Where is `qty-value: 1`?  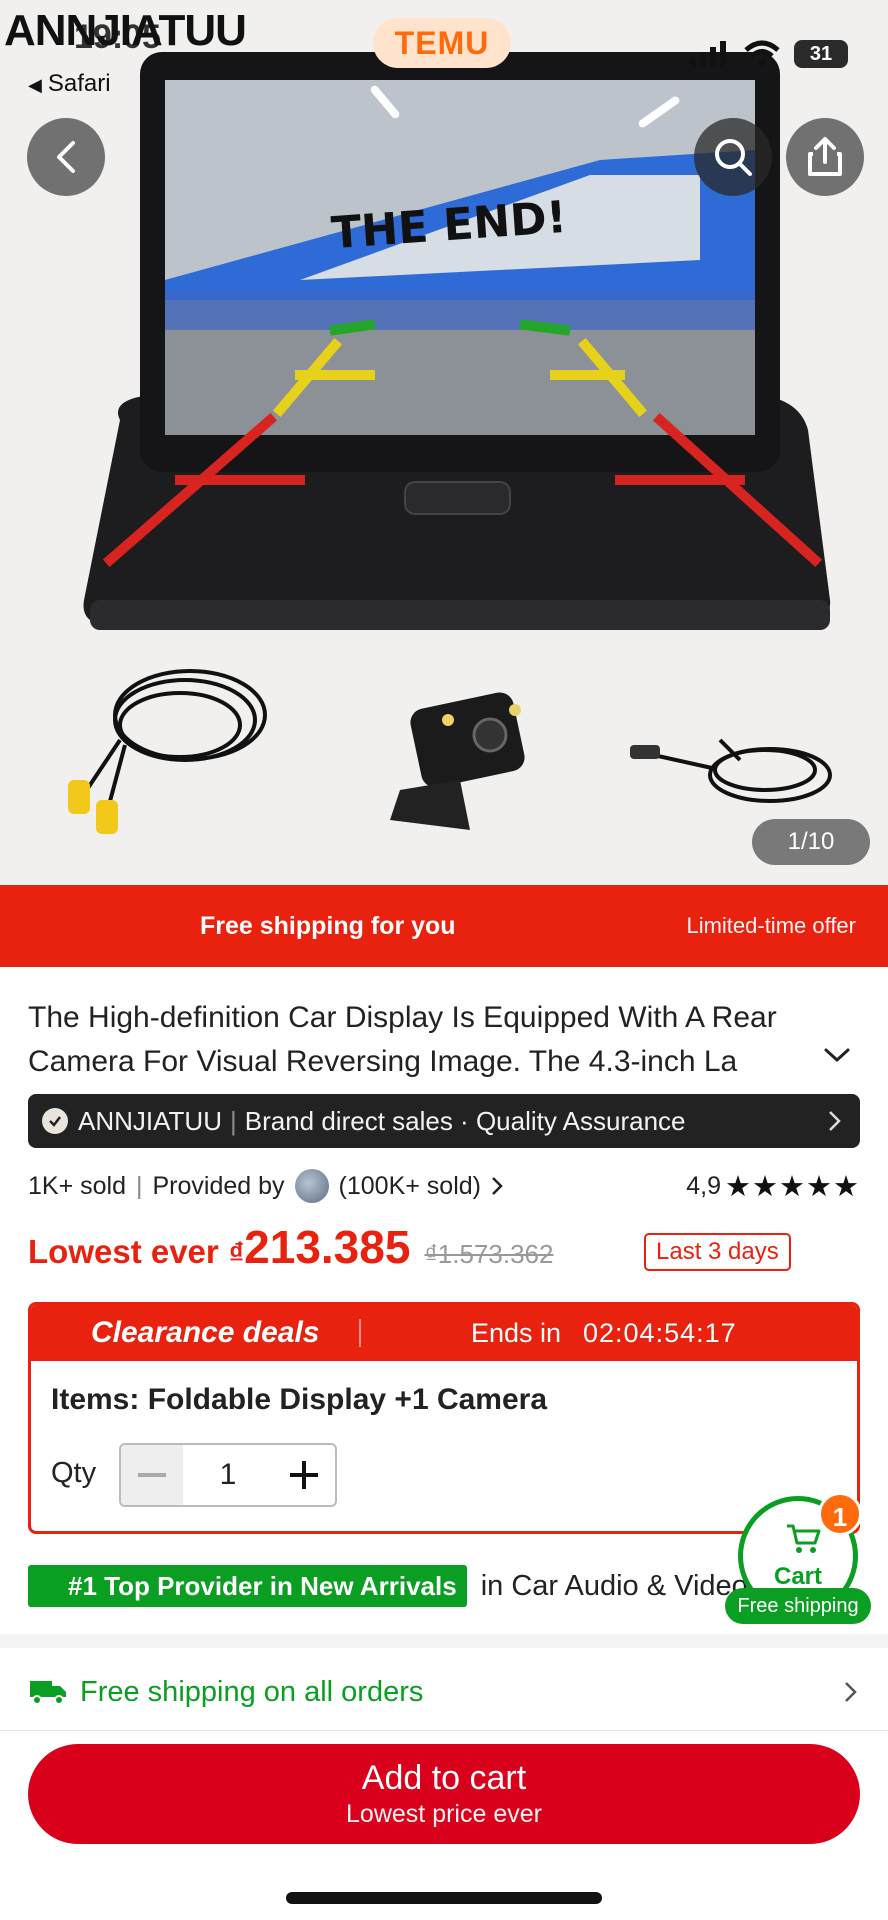 qty-value: 1 is located at coordinates (228, 1475).